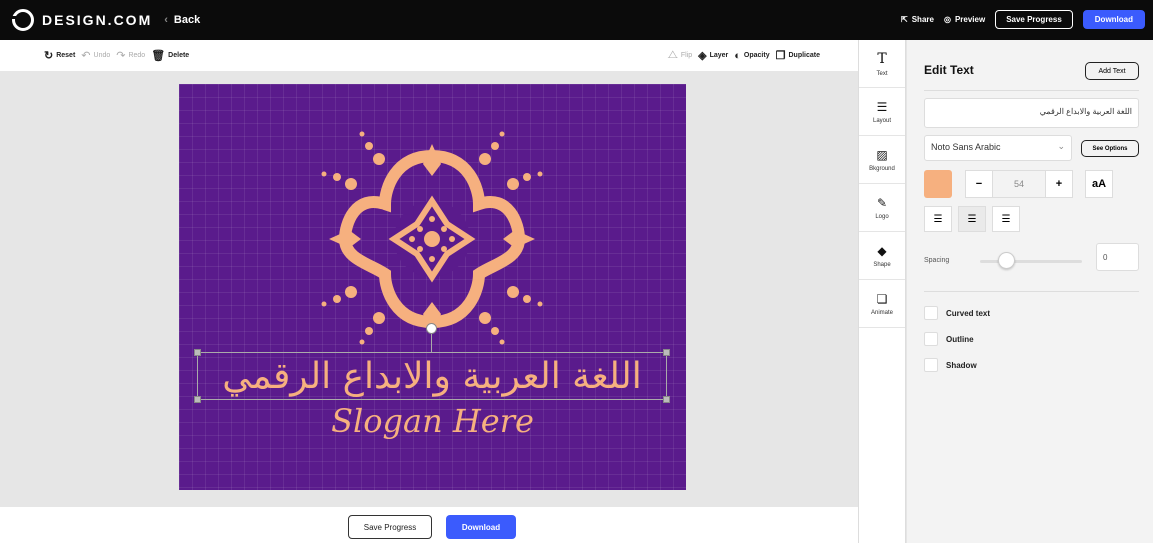  What do you see at coordinates (931, 365) in the screenshot?
I see `shadow-checkbox` at bounding box center [931, 365].